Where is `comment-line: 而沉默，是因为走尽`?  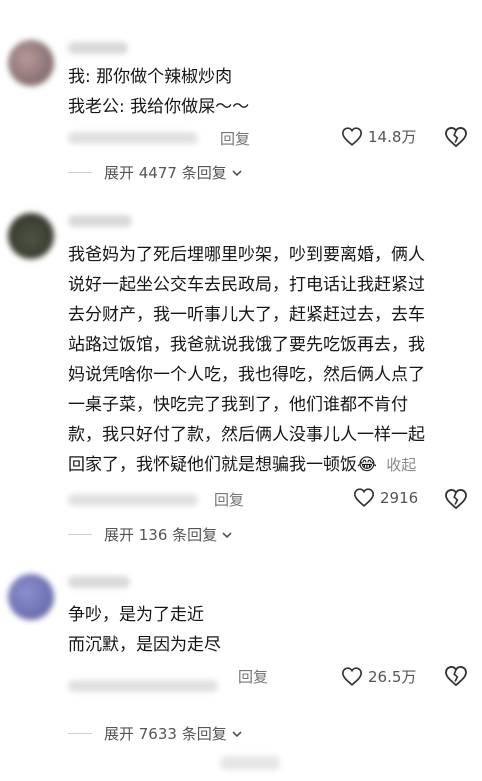 comment-line: 而沉默，是因为走尽 is located at coordinates (144, 645).